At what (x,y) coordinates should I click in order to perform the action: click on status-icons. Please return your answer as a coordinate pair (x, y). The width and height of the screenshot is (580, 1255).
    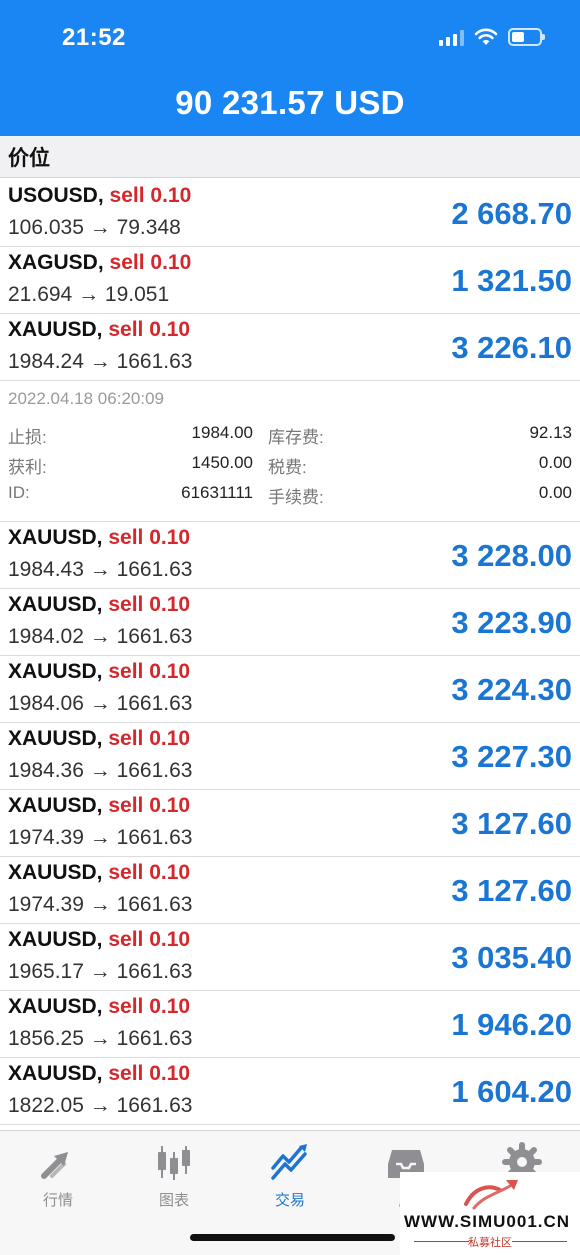
    Looking at the image, I should click on (492, 37).